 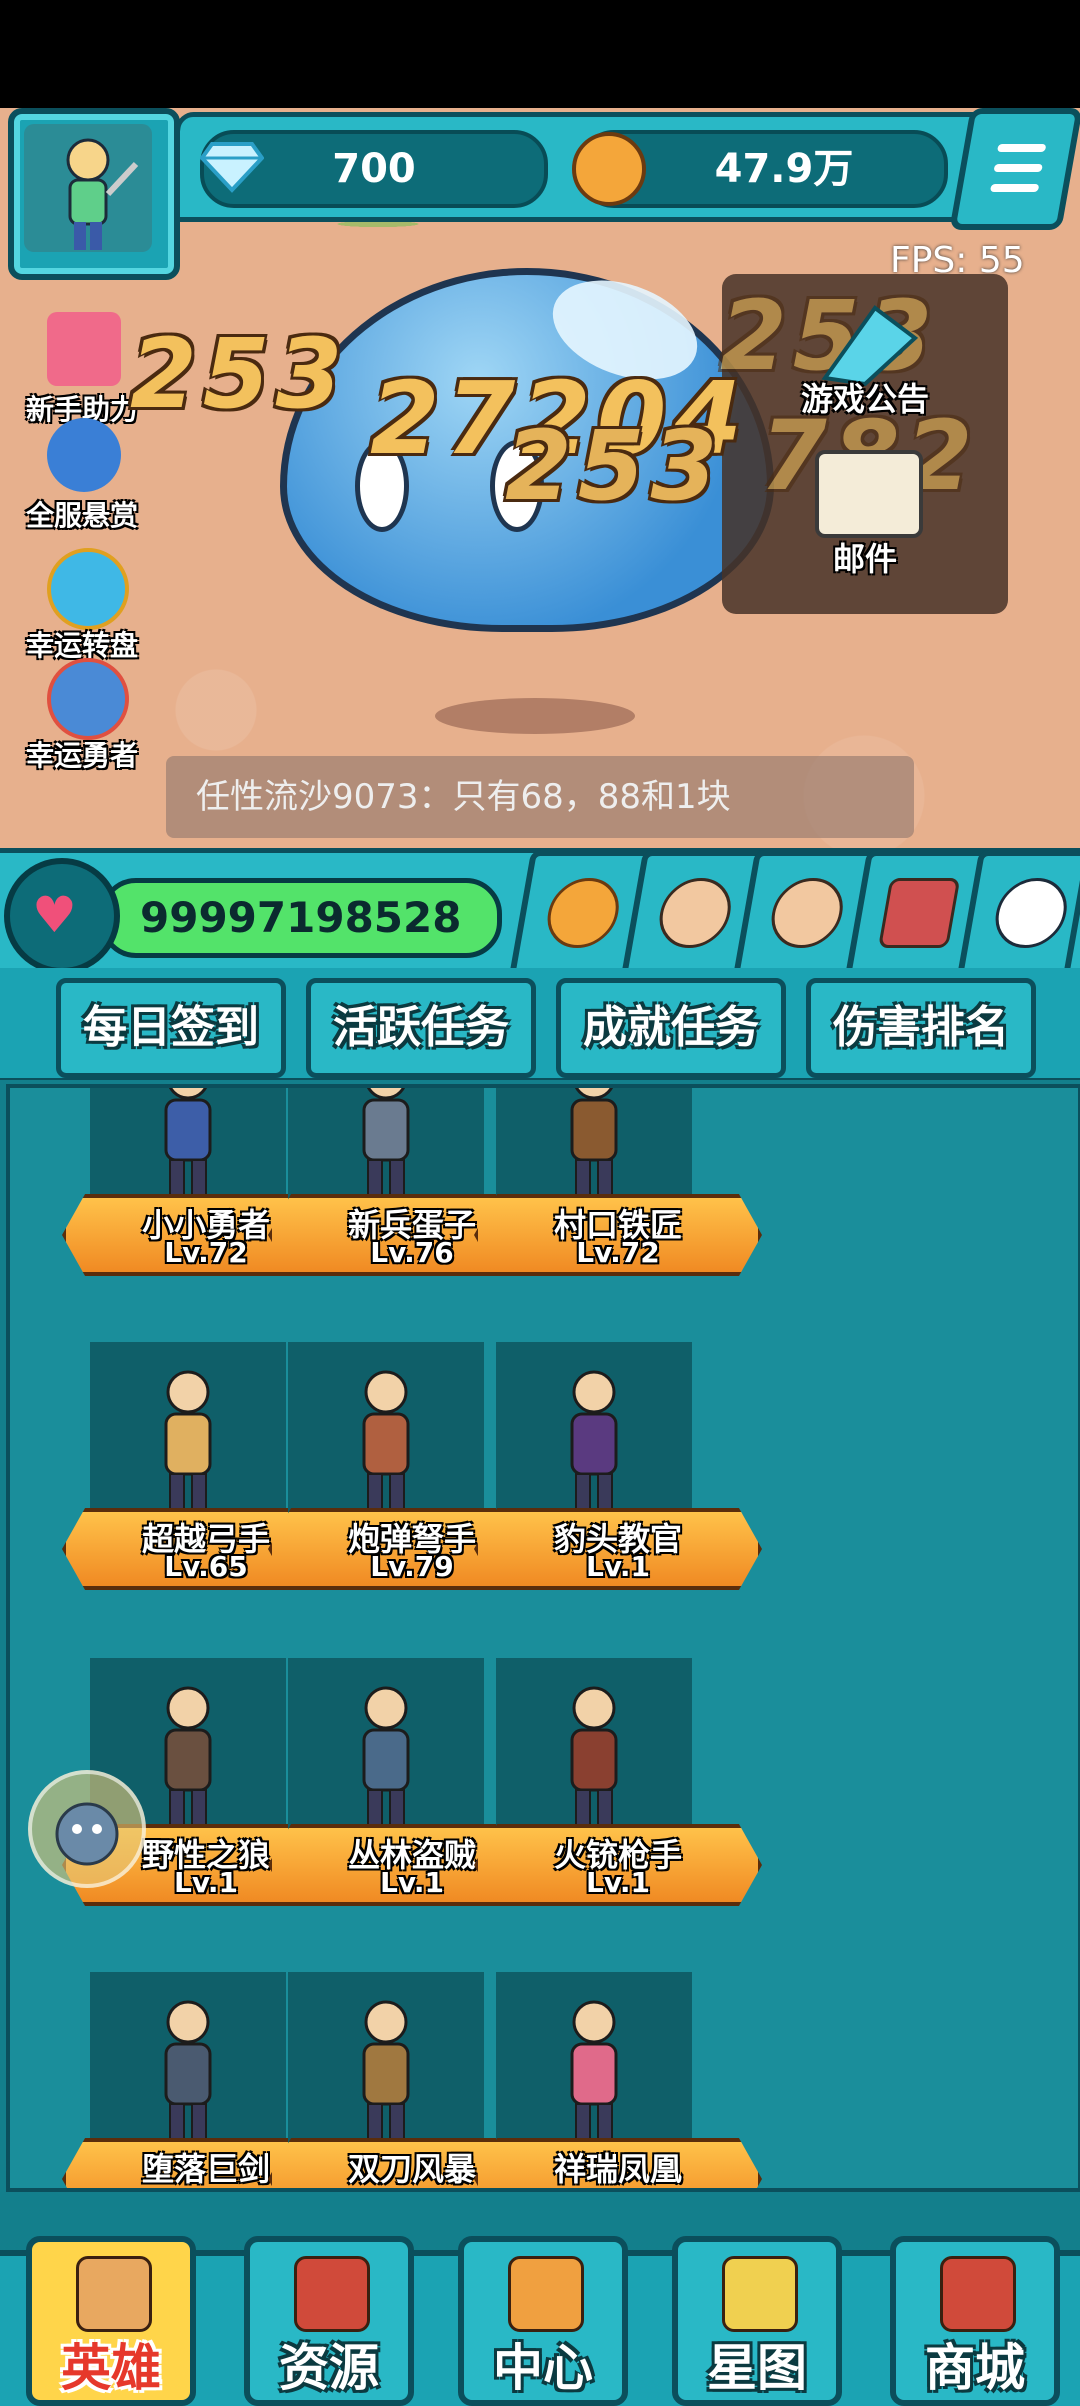 What do you see at coordinates (609, 169) in the screenshot?
I see `coin-icon` at bounding box center [609, 169].